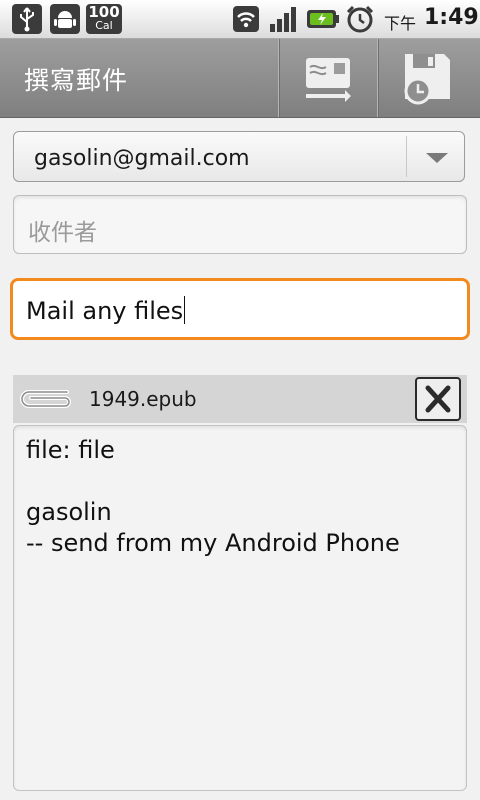 This screenshot has height=800, width=480. I want to click on usb-icon, so click(27, 19).